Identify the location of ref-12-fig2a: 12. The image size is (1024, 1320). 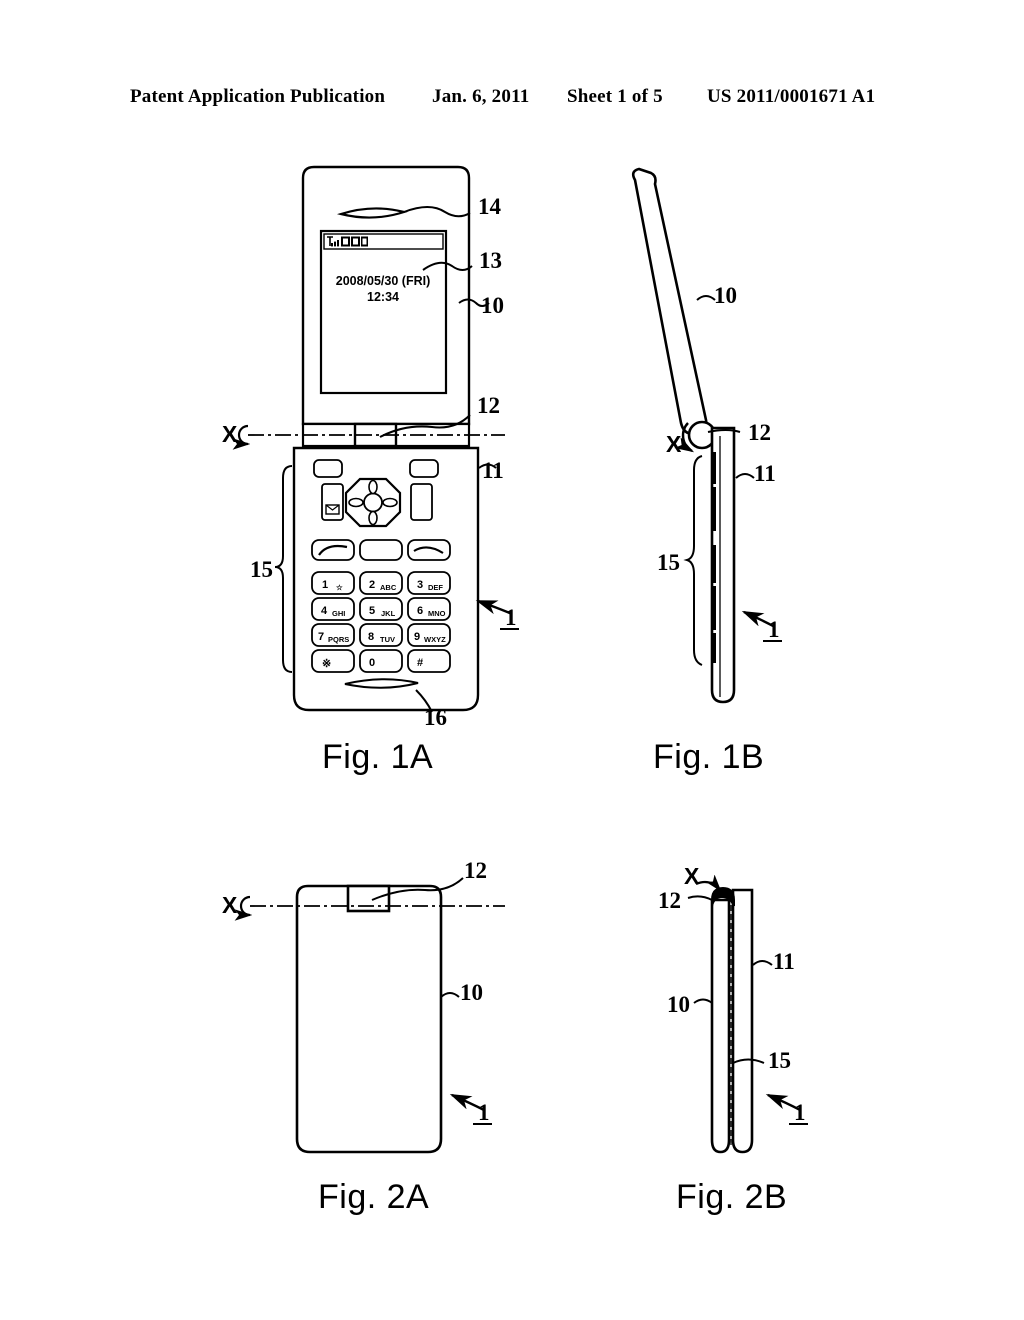
(475, 870).